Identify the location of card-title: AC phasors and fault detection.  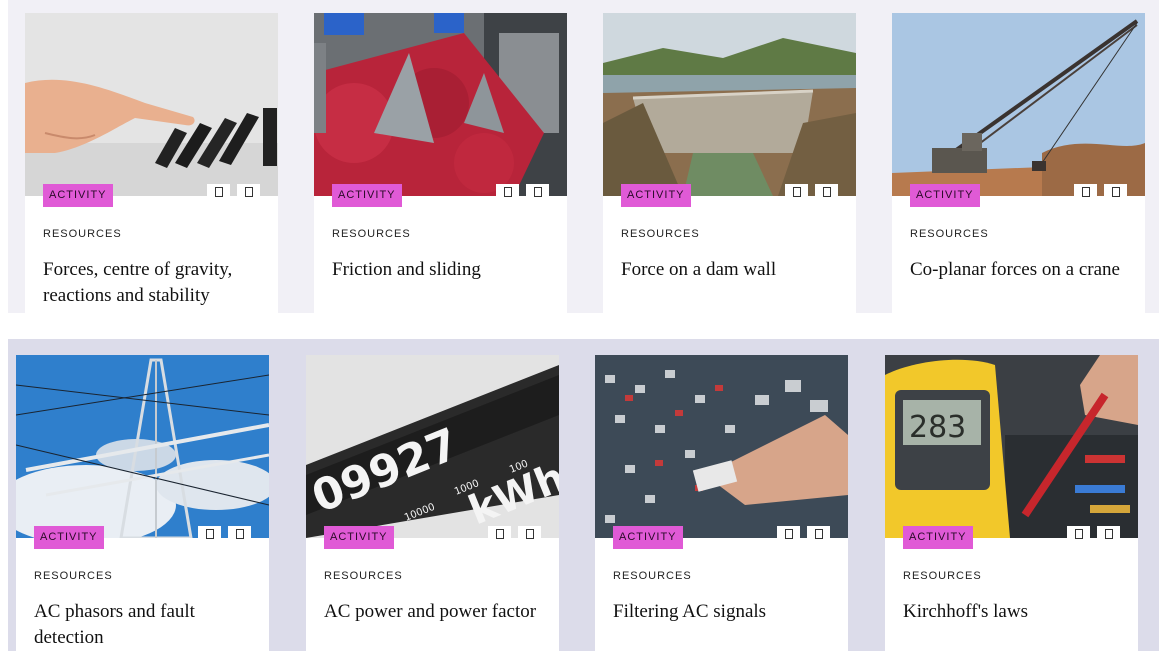
(146, 625).